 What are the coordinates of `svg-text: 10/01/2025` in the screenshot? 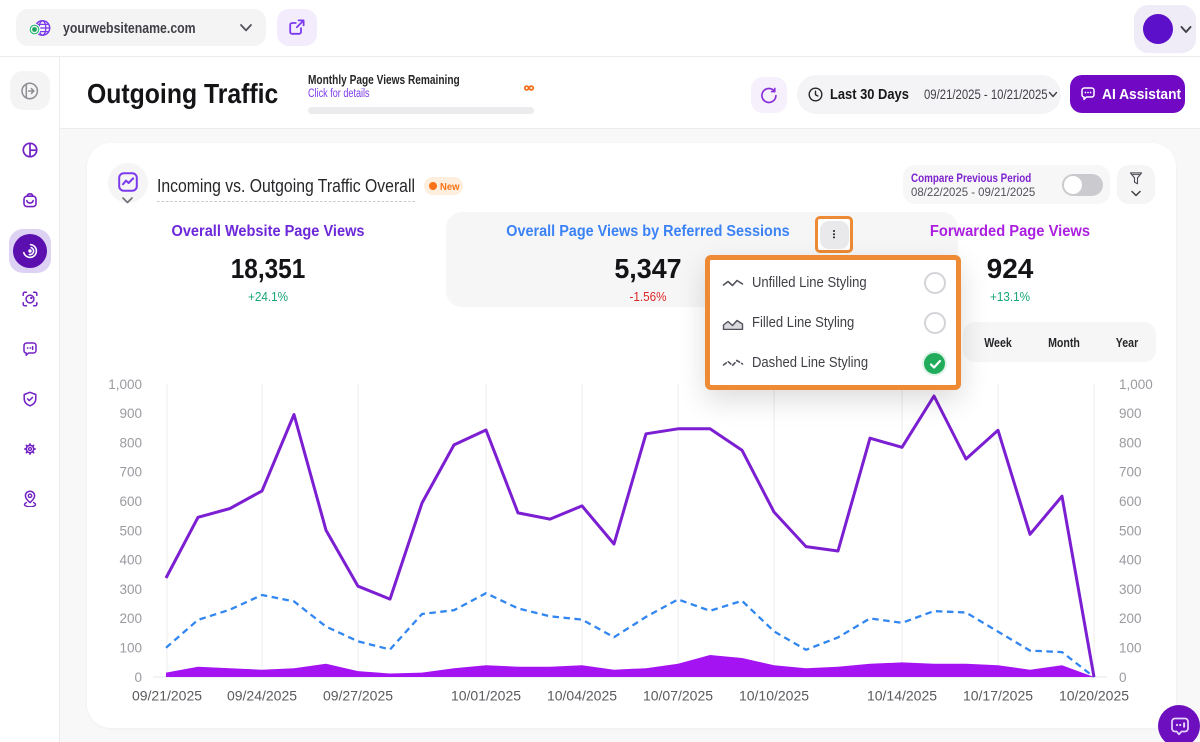 It's located at (486, 696).